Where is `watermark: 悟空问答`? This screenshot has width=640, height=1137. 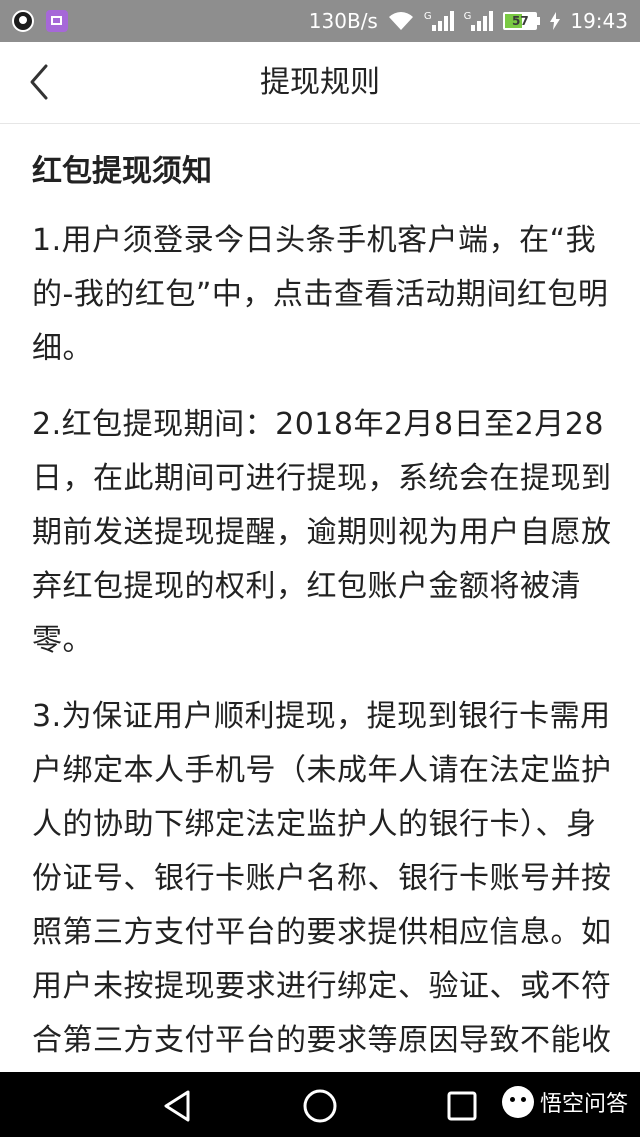
watermark: 悟空问答 is located at coordinates (564, 1102).